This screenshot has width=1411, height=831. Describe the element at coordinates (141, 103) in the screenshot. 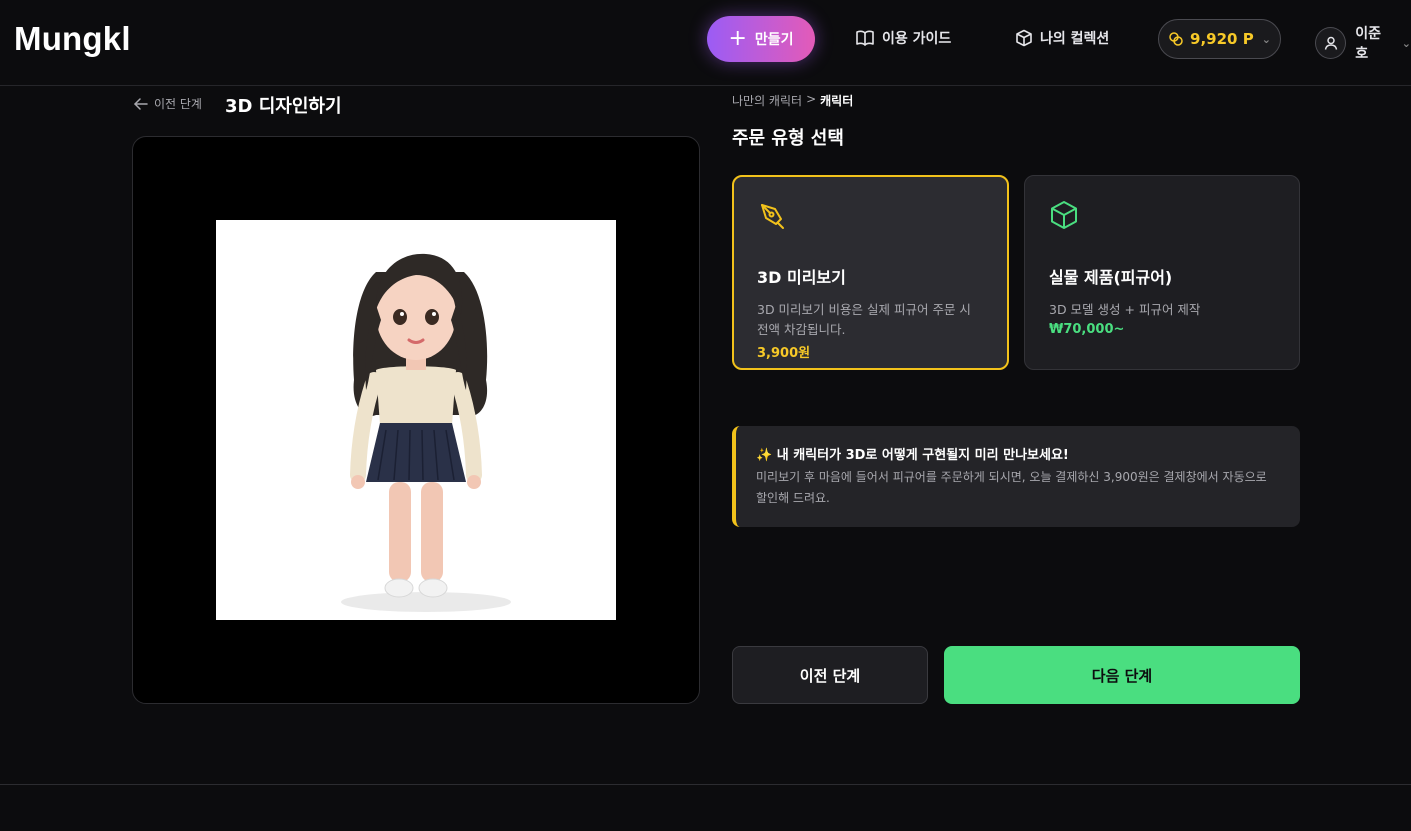

I see `arrow-left-icon` at that location.